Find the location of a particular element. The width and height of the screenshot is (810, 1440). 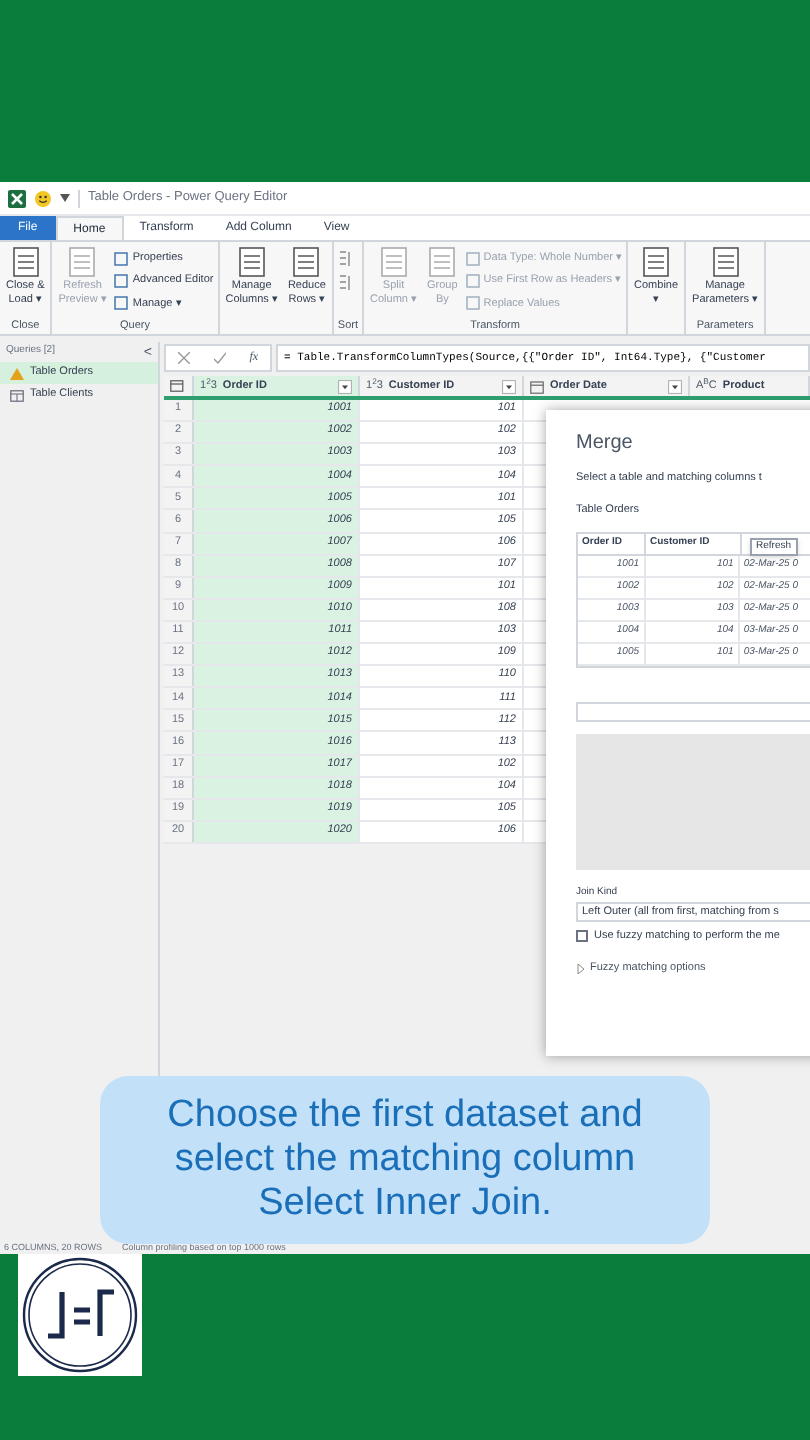

logo-icon is located at coordinates (80, 1315).